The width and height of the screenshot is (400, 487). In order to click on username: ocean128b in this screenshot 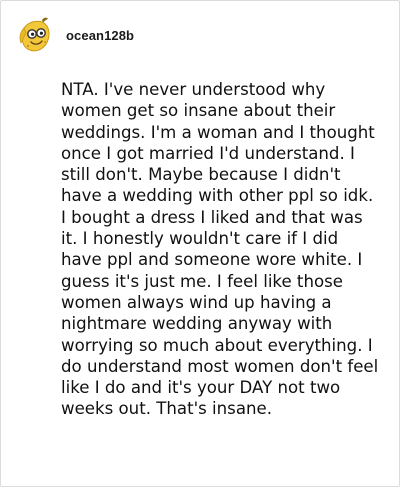, I will do `click(100, 35)`.